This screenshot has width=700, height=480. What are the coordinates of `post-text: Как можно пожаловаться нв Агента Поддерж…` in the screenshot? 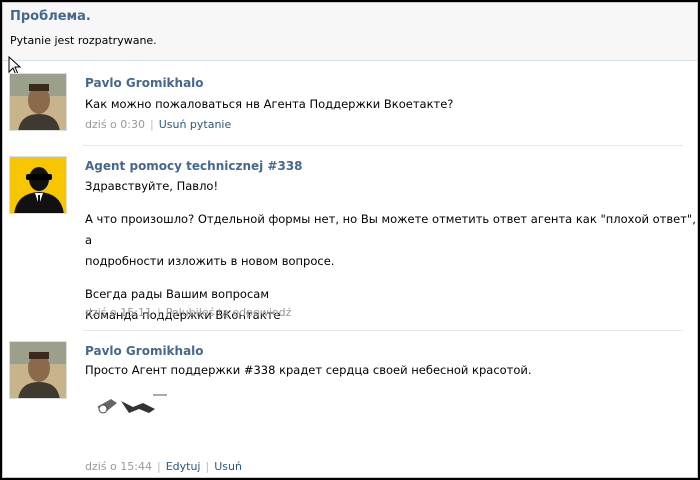 It's located at (269, 104).